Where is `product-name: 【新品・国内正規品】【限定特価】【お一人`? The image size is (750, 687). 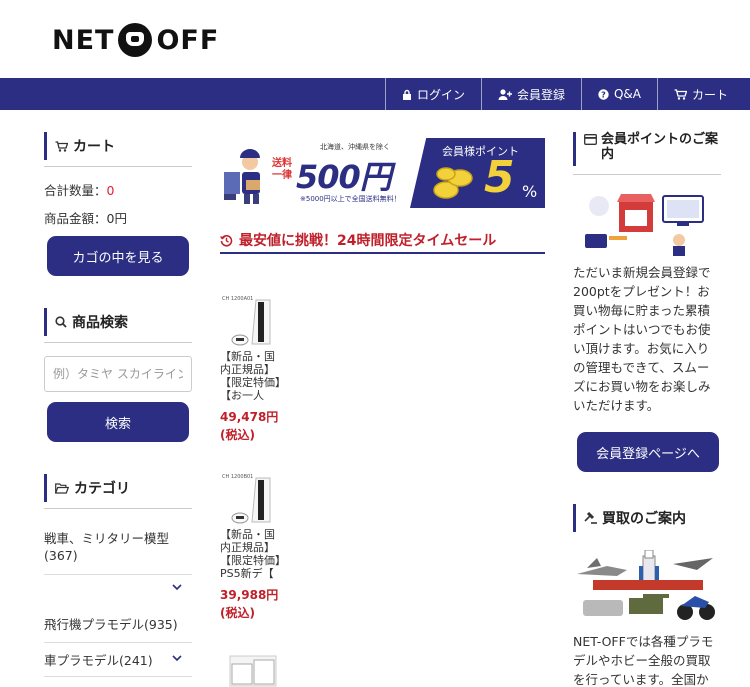
product-name: 【新品・国内正規品】【限定特価】【お一人 is located at coordinates (252, 376).